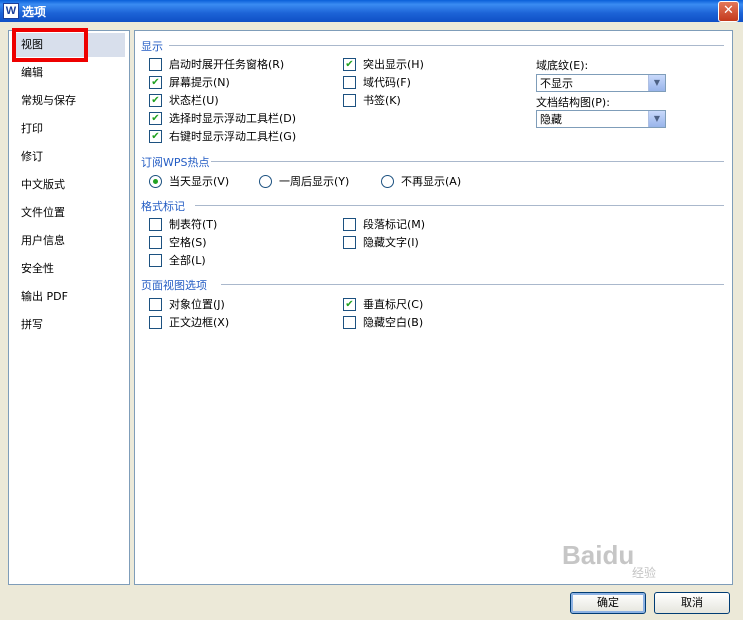 The width and height of the screenshot is (743, 620). I want to click on radio-show-today: 当天显示(V), so click(189, 182).